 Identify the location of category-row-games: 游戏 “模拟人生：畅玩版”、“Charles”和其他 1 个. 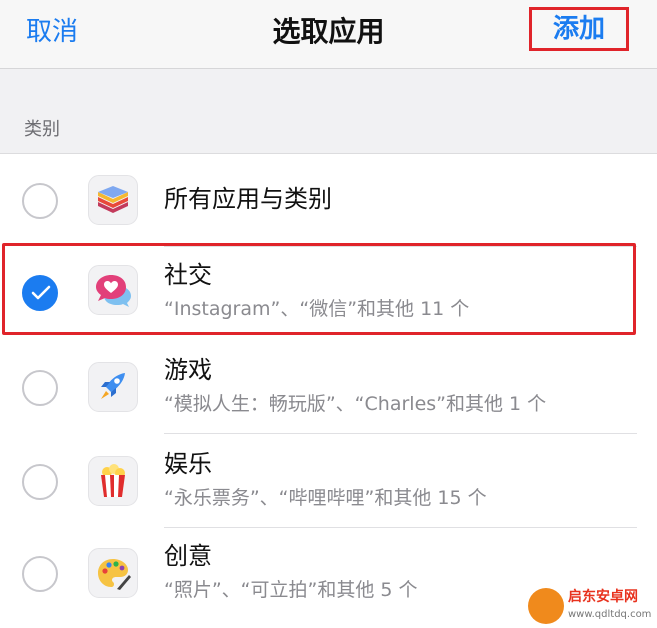
(328, 386).